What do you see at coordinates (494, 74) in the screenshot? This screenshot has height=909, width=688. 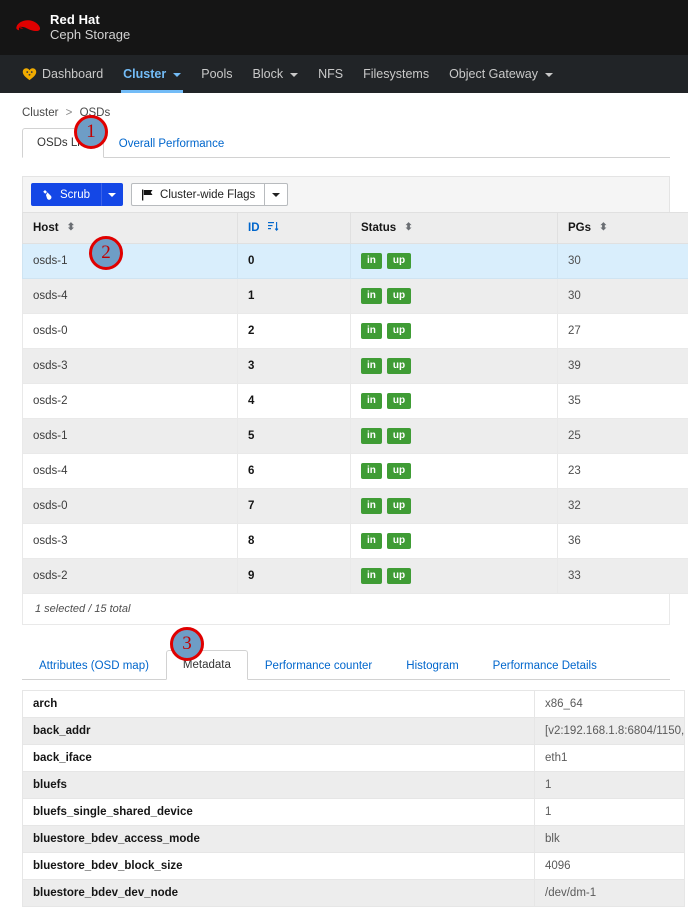 I see `nav-label-object-gateway: Object Gateway` at bounding box center [494, 74].